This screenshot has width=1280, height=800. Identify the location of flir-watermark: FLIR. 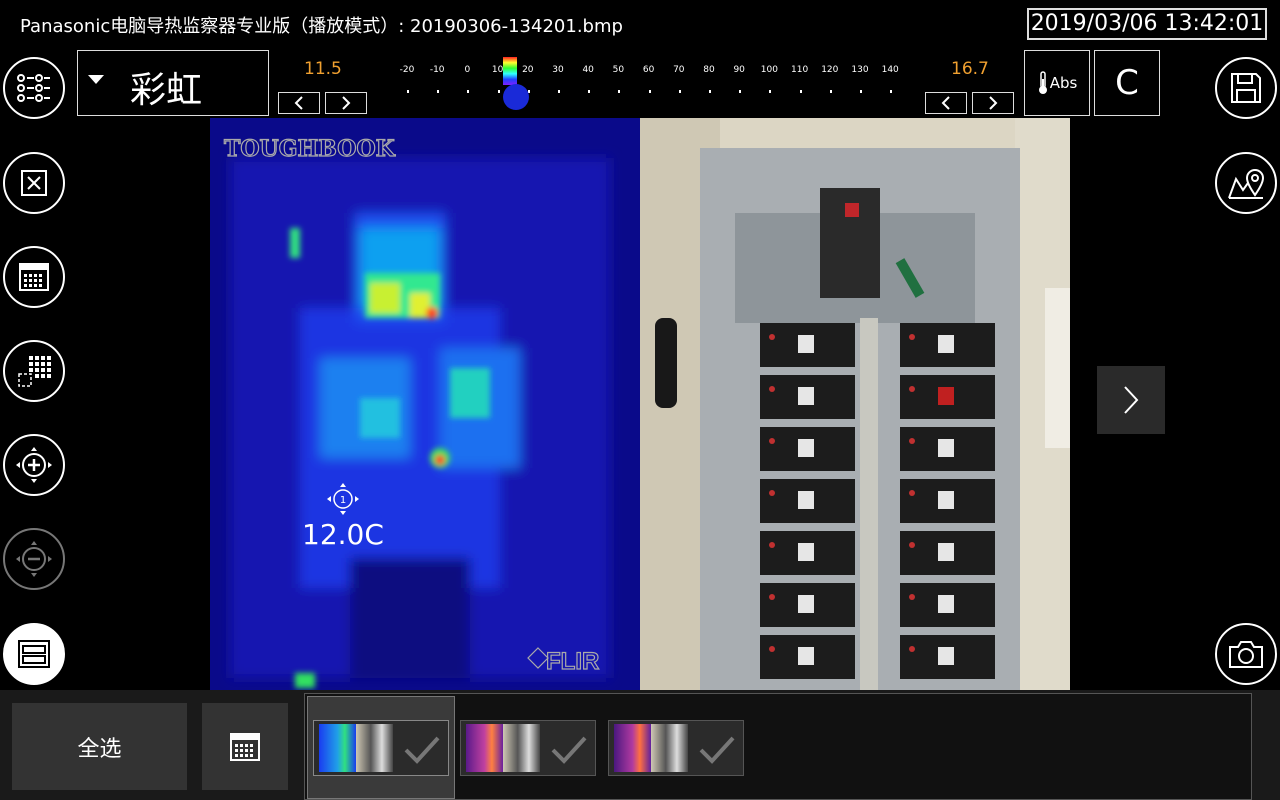
(572, 661).